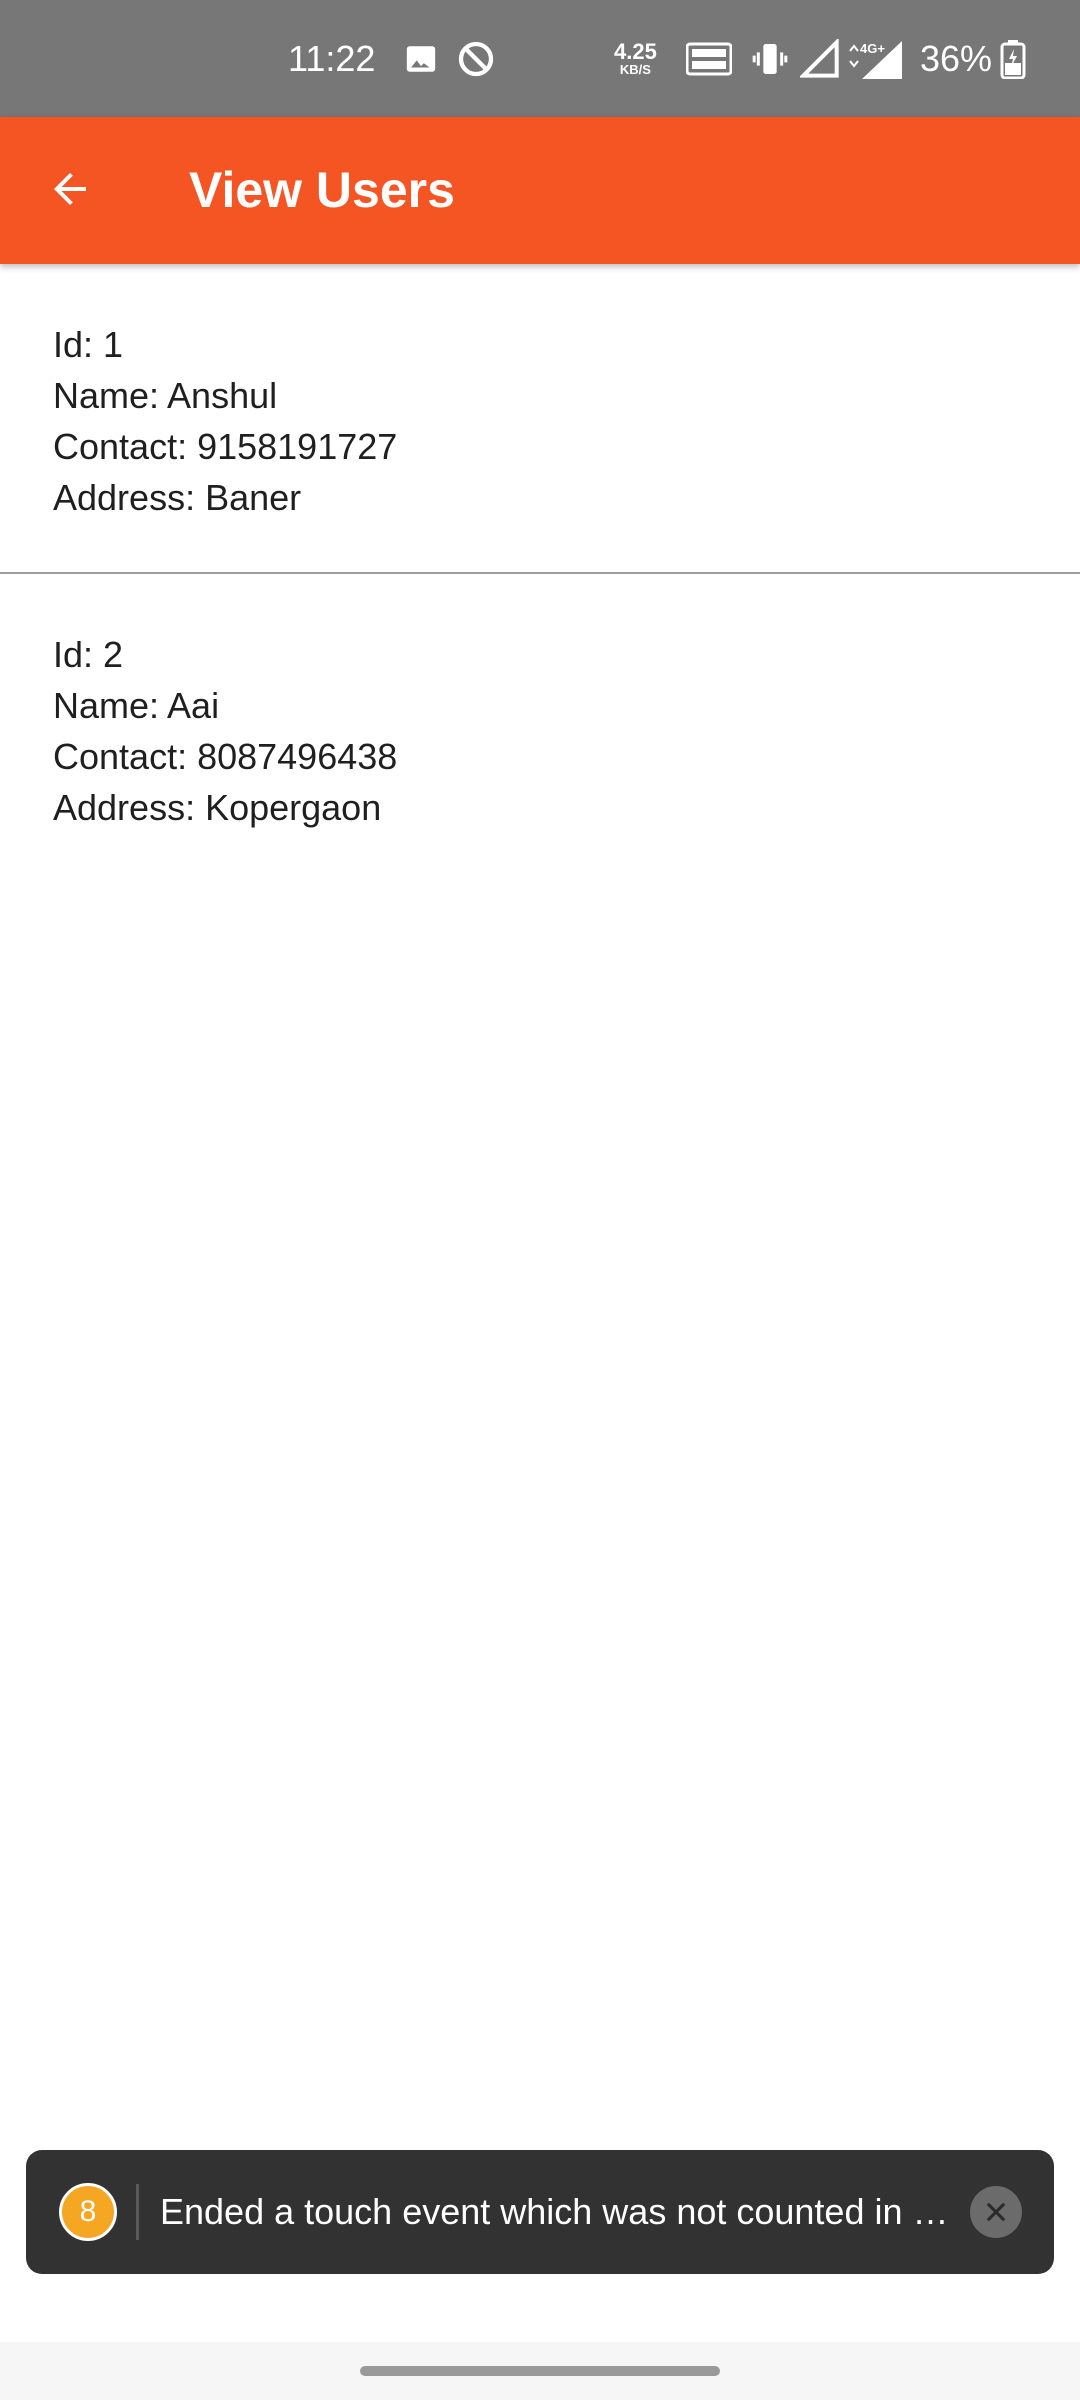 This screenshot has height=2400, width=1080. Describe the element at coordinates (225, 756) in the screenshot. I see `user-contact: Contact: 8087496438` at that location.